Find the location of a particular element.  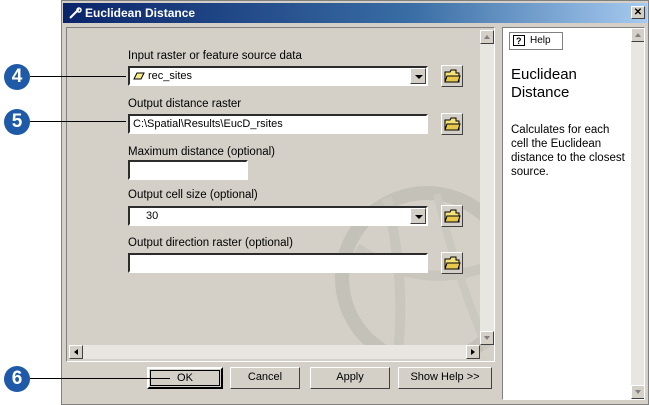

help-icon: ? is located at coordinates (519, 40).